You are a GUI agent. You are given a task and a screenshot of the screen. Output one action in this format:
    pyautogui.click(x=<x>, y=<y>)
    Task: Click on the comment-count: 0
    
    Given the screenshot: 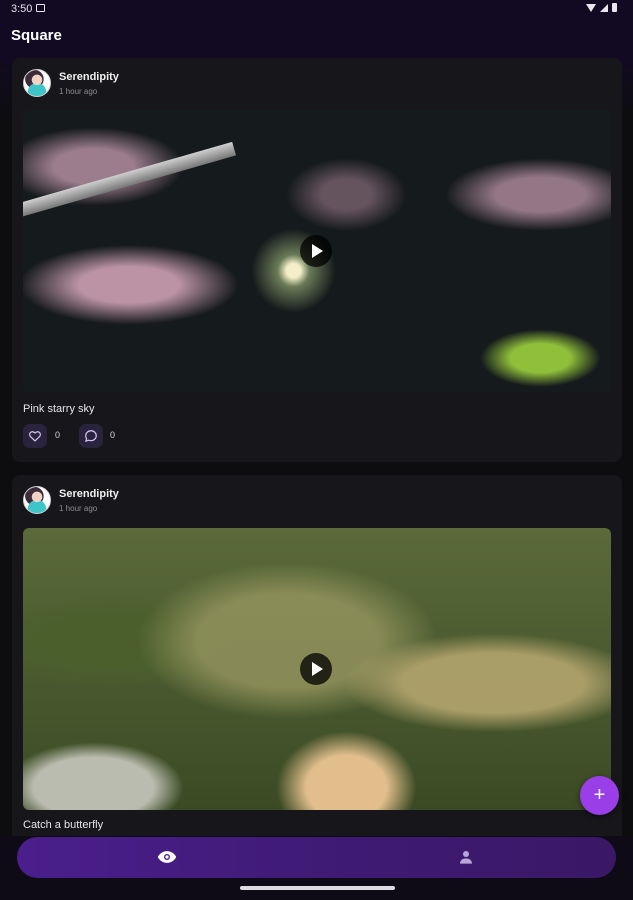 What is the action you would take?
    pyautogui.click(x=113, y=435)
    